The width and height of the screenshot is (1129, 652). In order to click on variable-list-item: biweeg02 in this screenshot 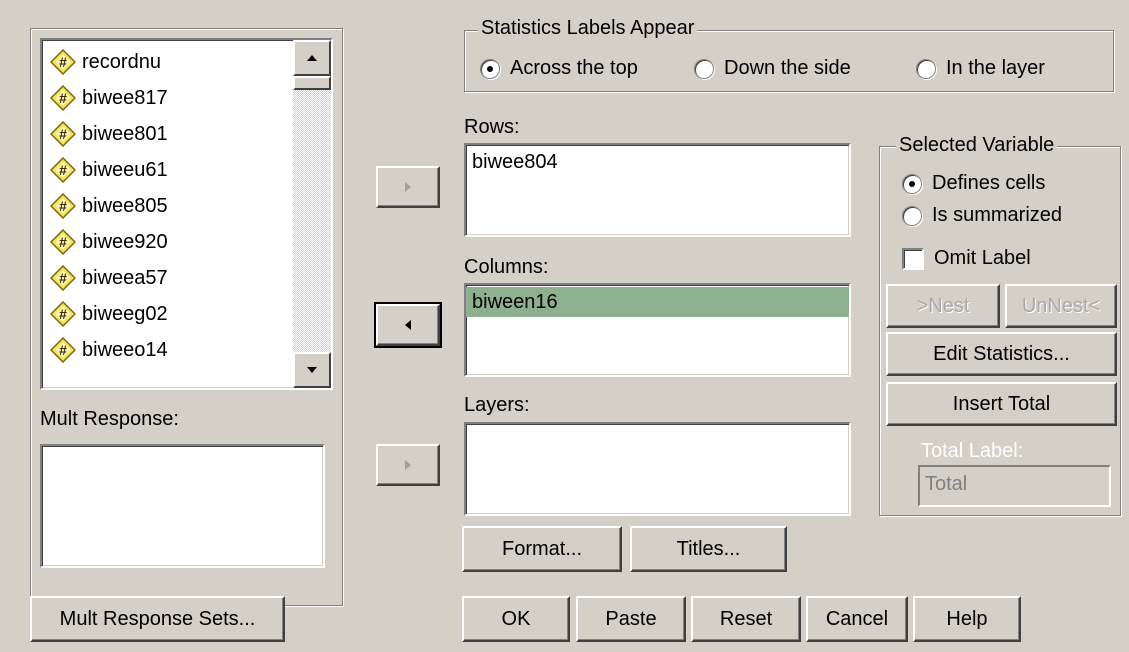, I will do `click(166, 314)`.